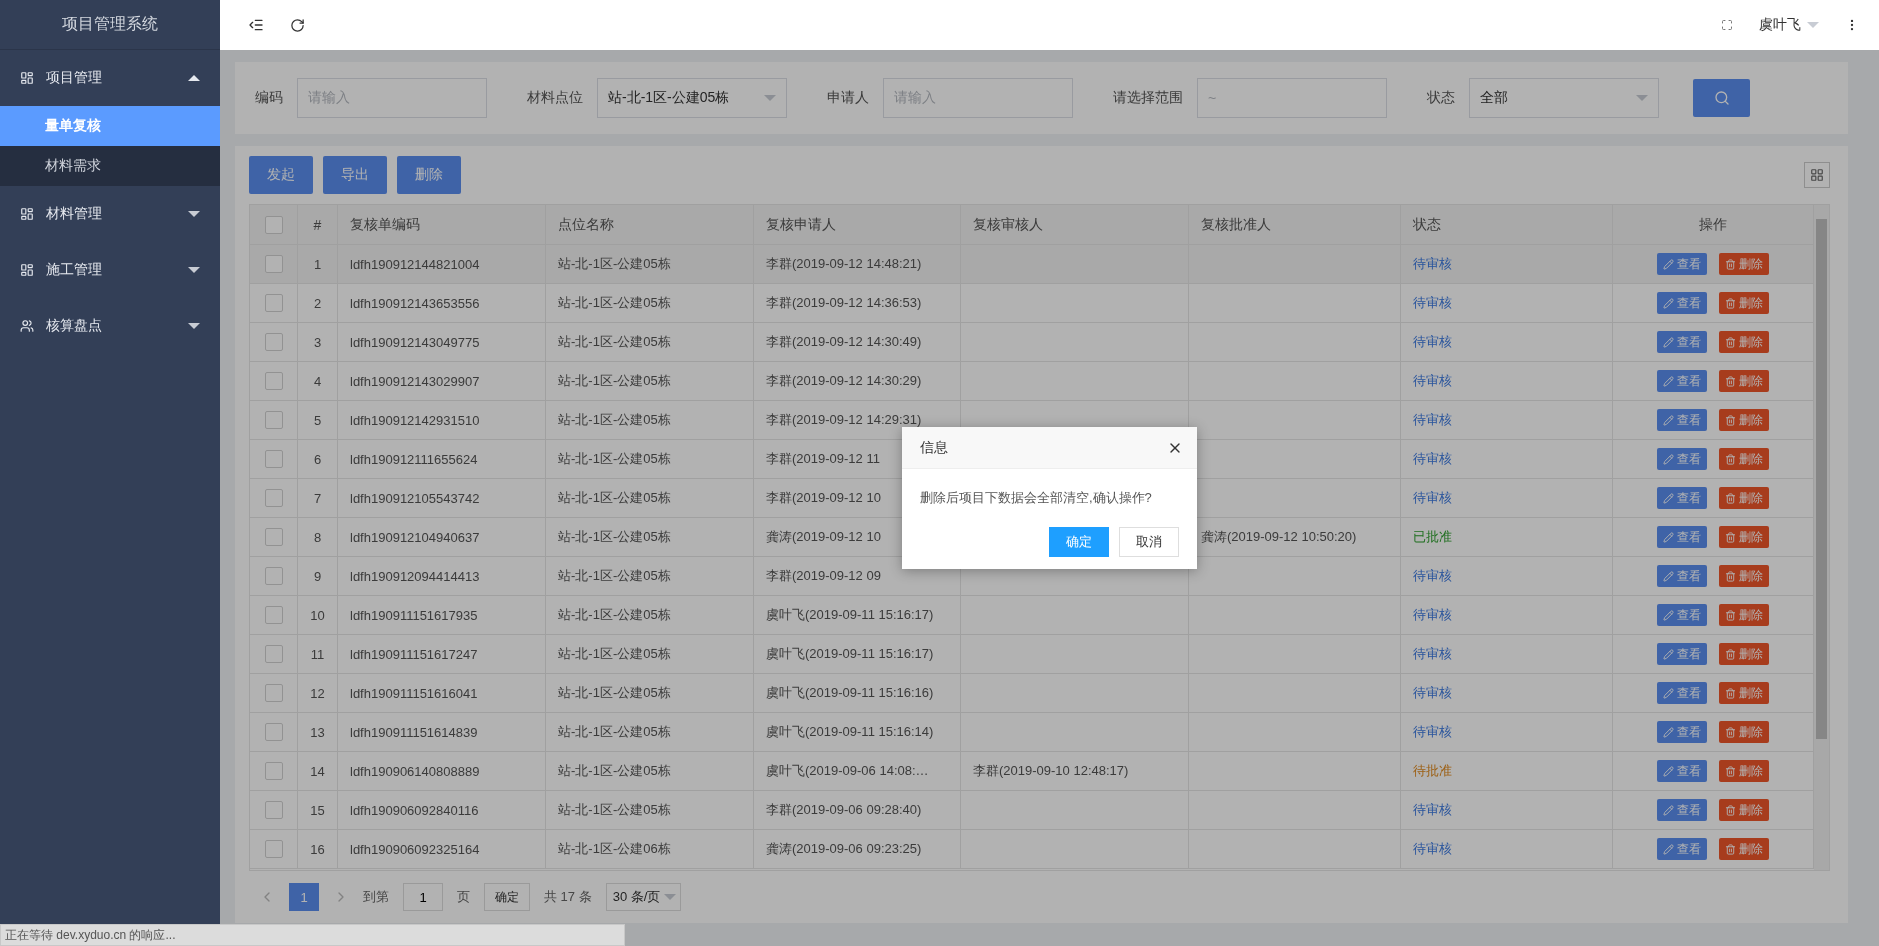 The height and width of the screenshot is (946, 1879). What do you see at coordinates (304, 897) in the screenshot?
I see `page-button: 1` at bounding box center [304, 897].